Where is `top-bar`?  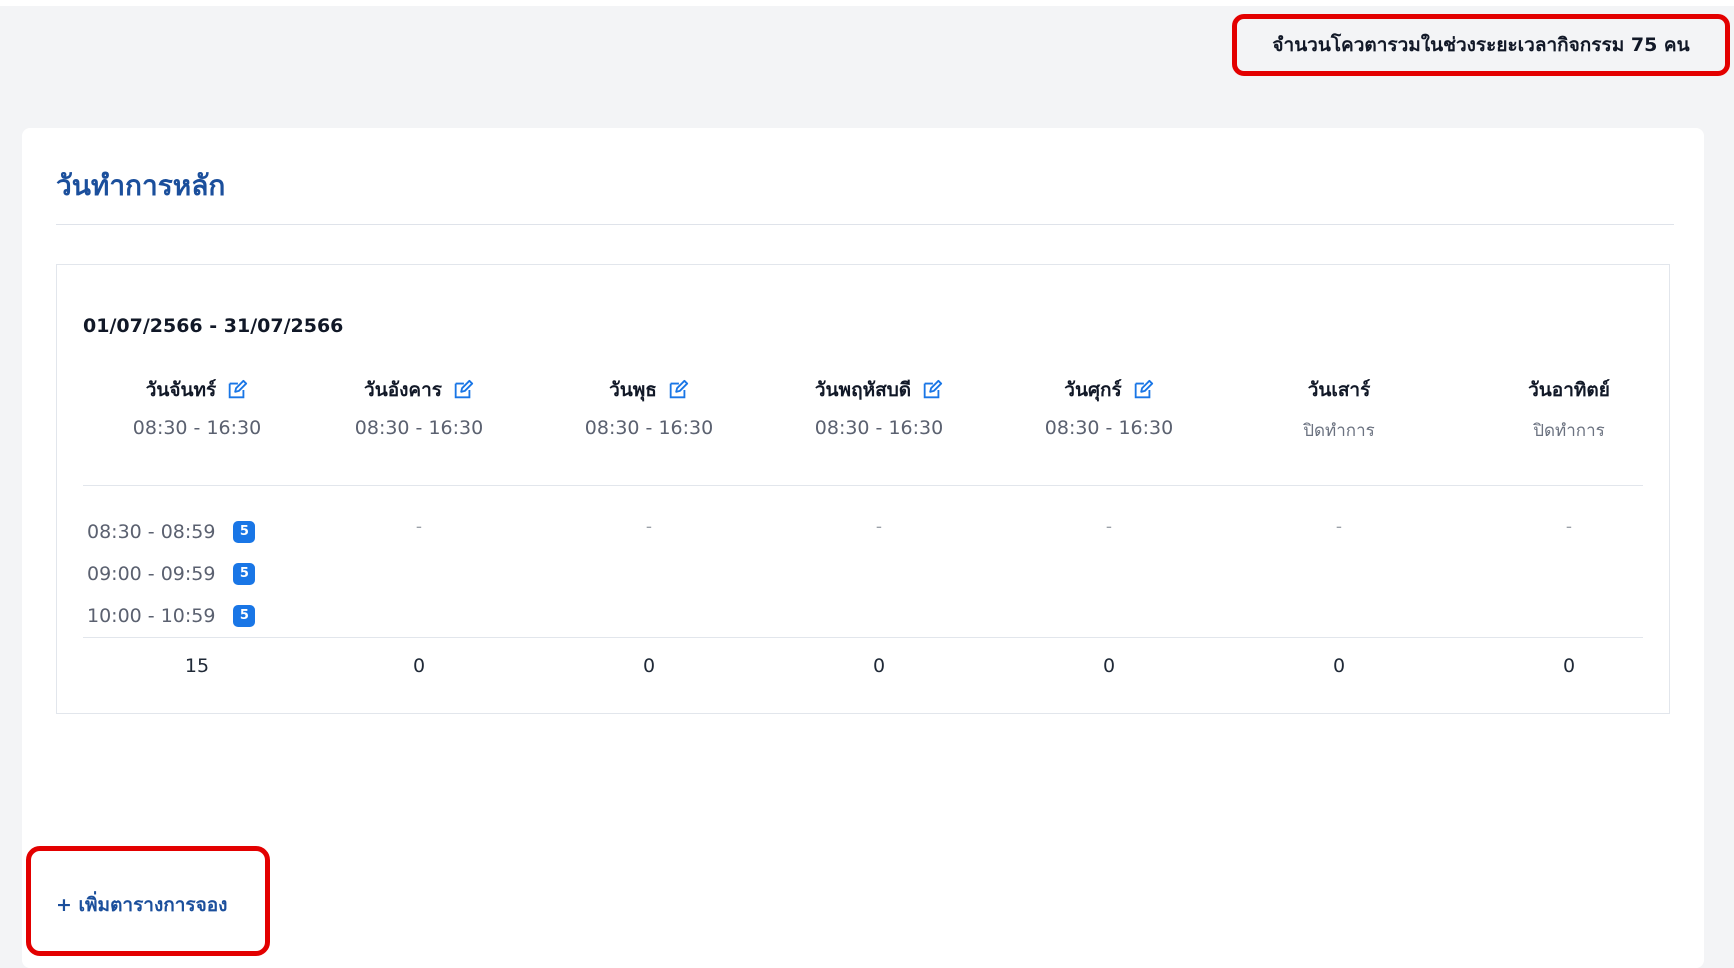
top-bar is located at coordinates (867, 3).